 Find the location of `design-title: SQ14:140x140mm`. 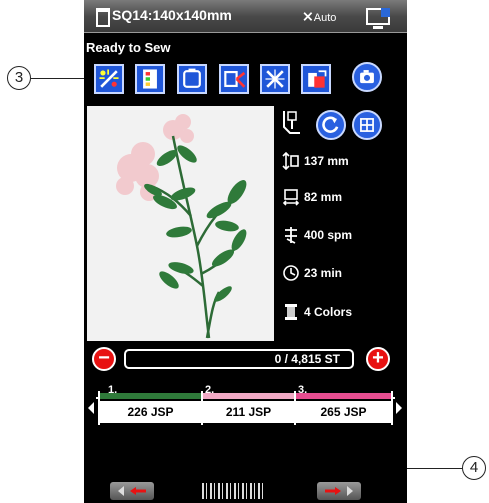

design-title: SQ14:140x140mm is located at coordinates (172, 15).